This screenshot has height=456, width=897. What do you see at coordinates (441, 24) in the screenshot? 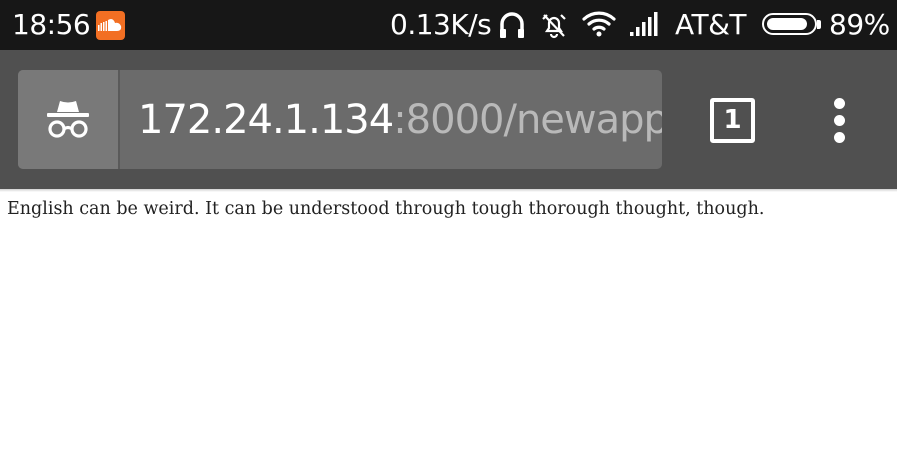
I see `network-speed: 0.13K/s` at bounding box center [441, 24].